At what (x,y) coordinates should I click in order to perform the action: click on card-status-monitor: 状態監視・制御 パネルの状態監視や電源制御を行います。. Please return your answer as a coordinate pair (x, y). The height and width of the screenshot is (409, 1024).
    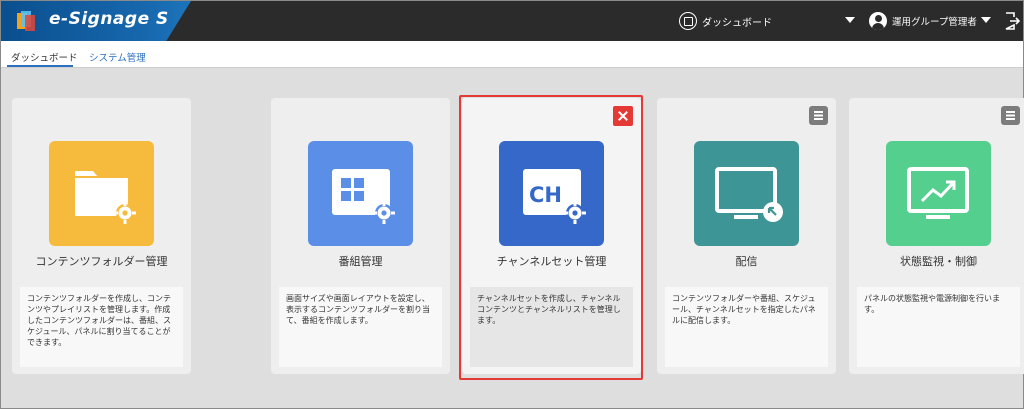
    Looking at the image, I should click on (936, 236).